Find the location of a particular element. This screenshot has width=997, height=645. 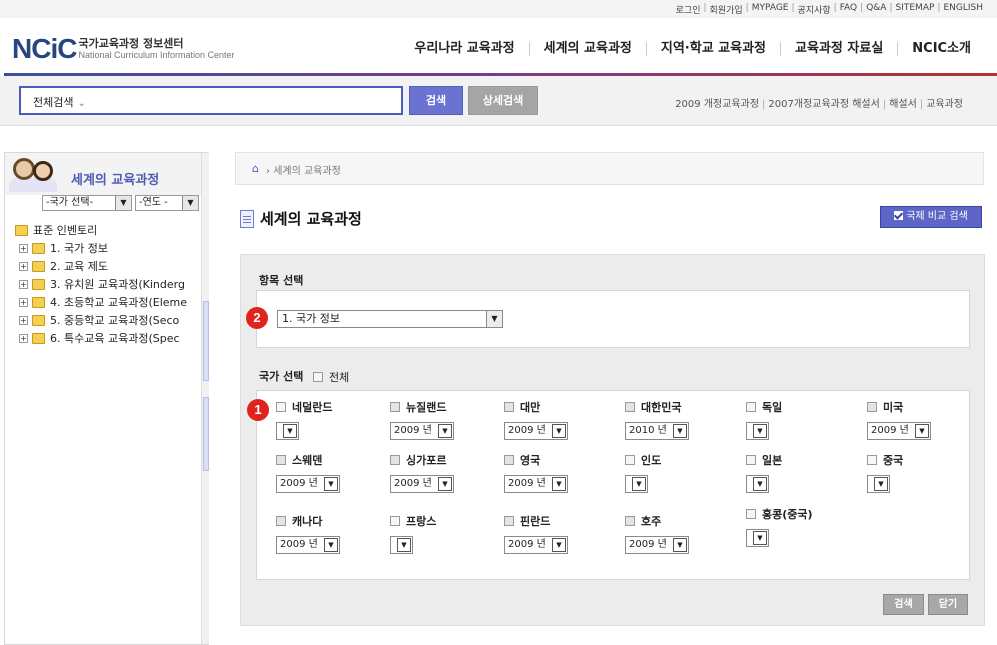

login-link: 로그인 is located at coordinates (688, 9).